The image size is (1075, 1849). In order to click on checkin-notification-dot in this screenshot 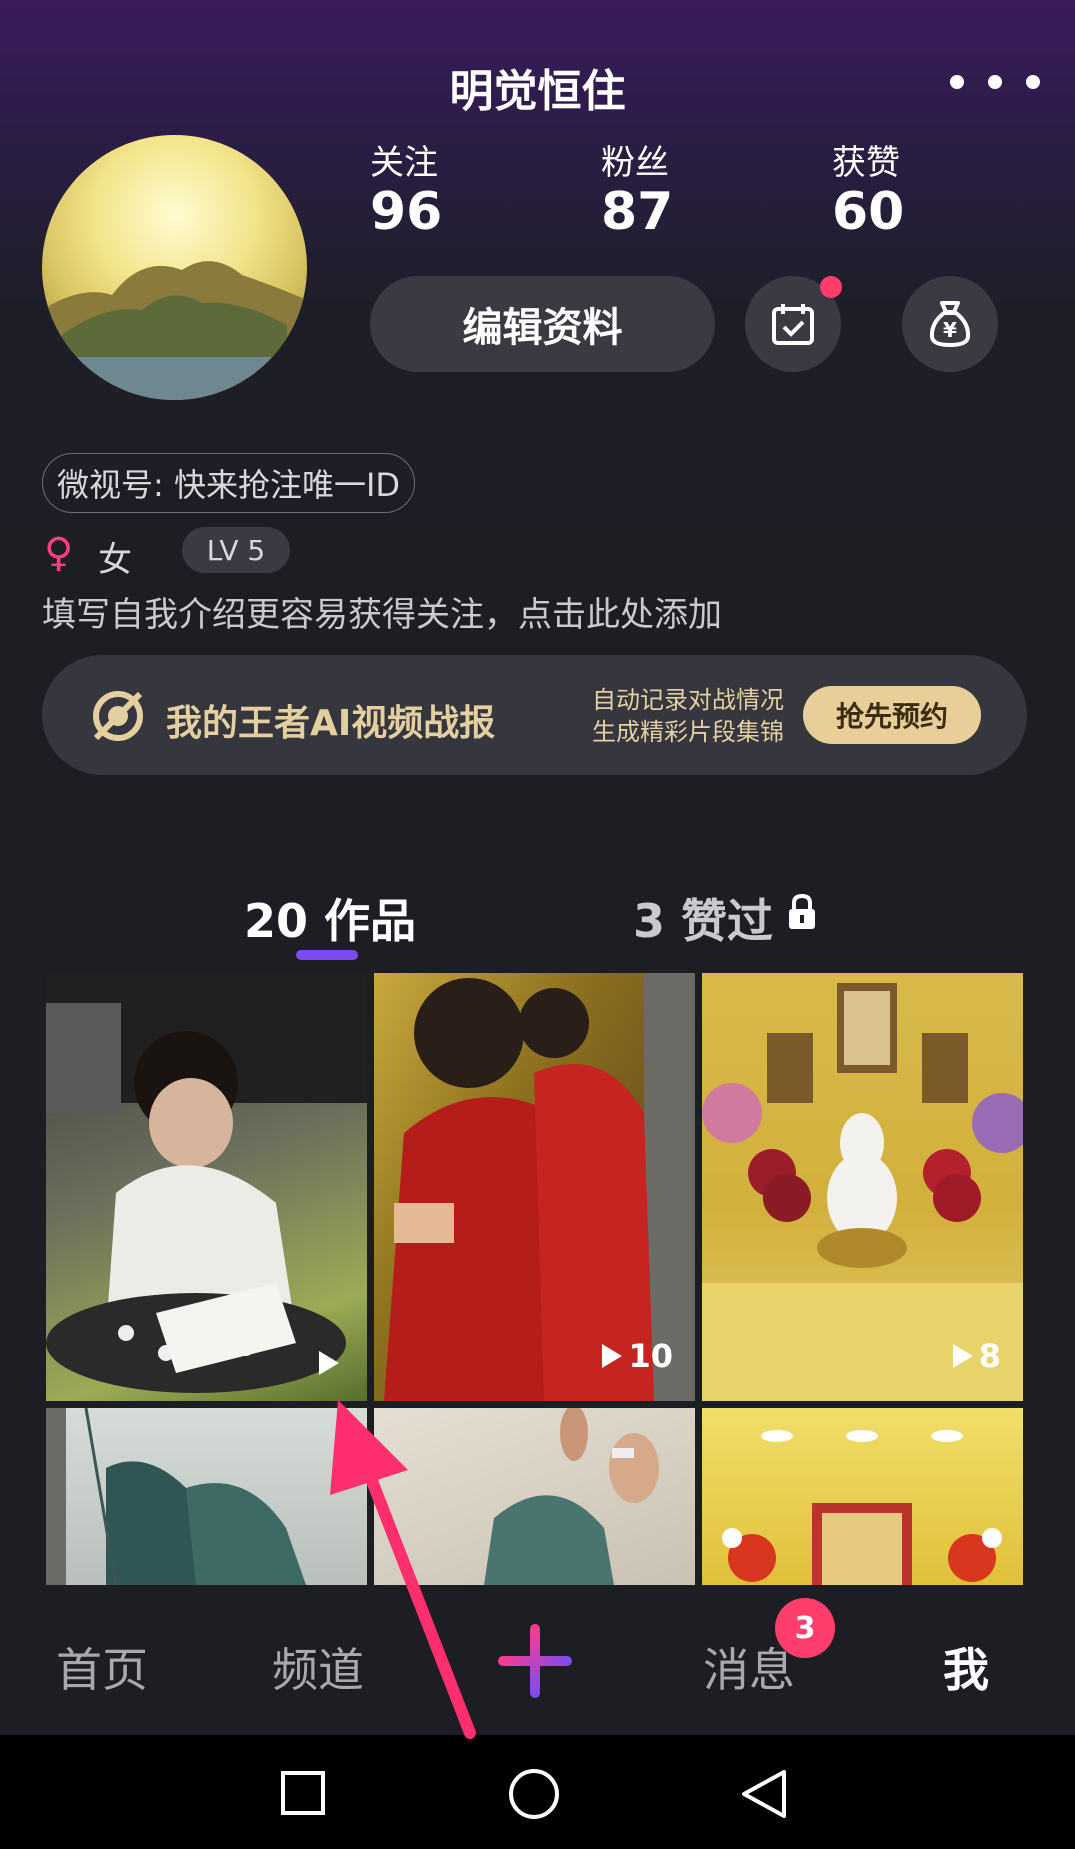, I will do `click(831, 287)`.